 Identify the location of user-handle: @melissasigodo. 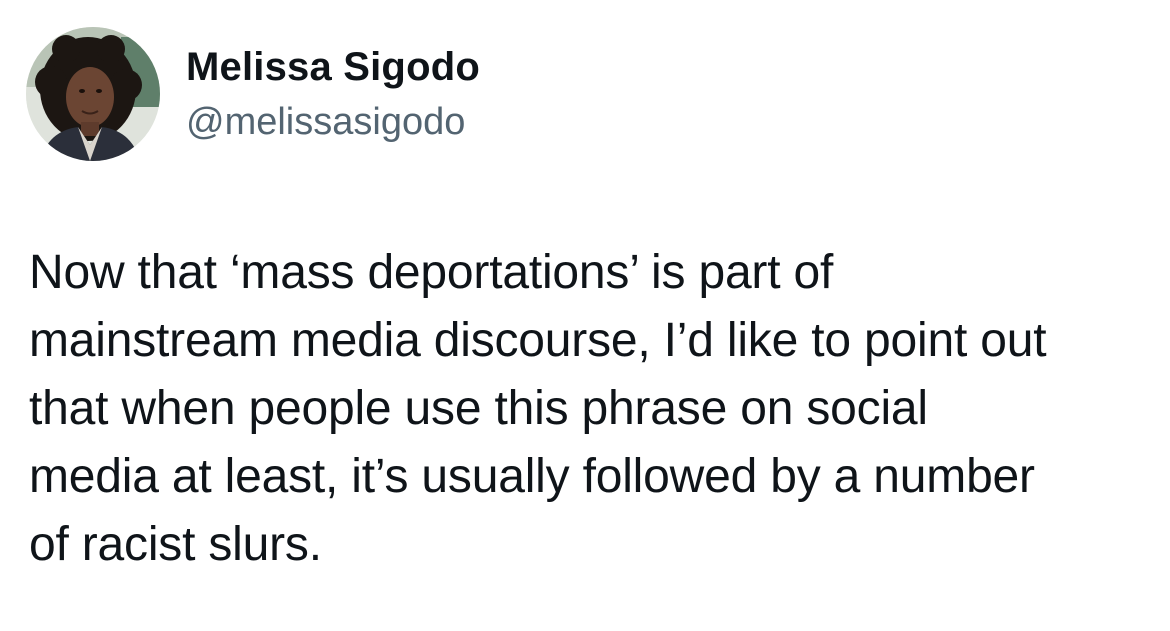
(333, 122).